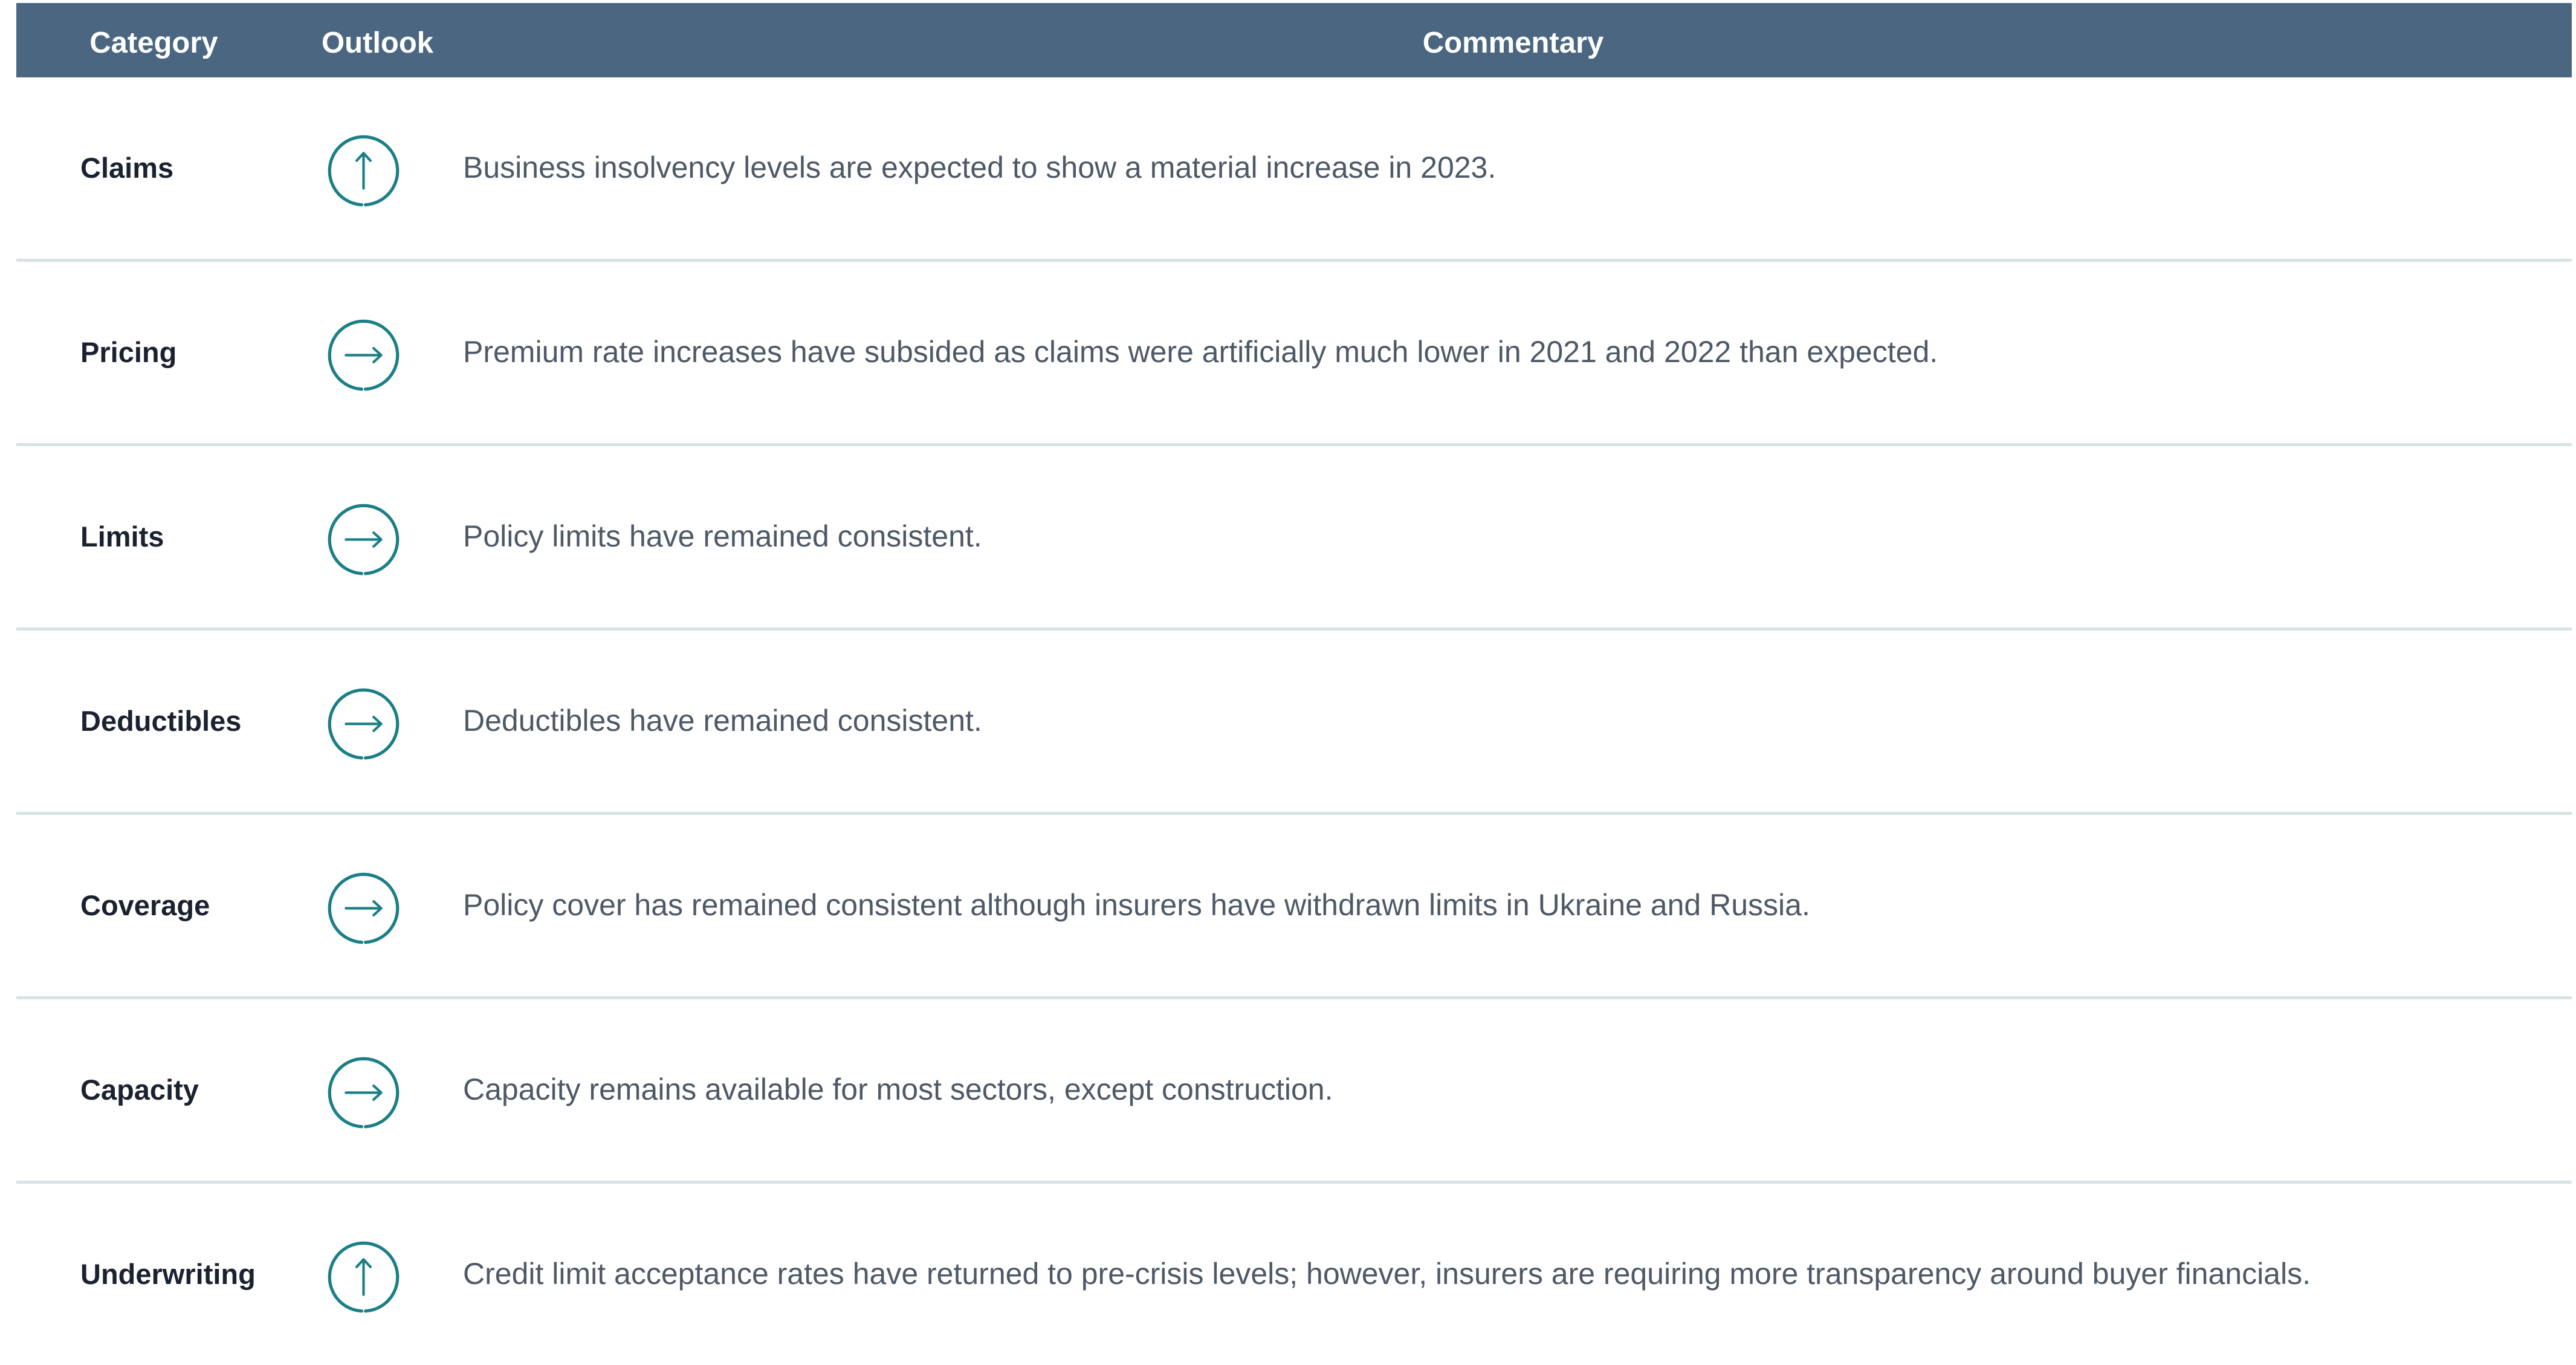  What do you see at coordinates (153, 43) in the screenshot?
I see `column-header-category: Category` at bounding box center [153, 43].